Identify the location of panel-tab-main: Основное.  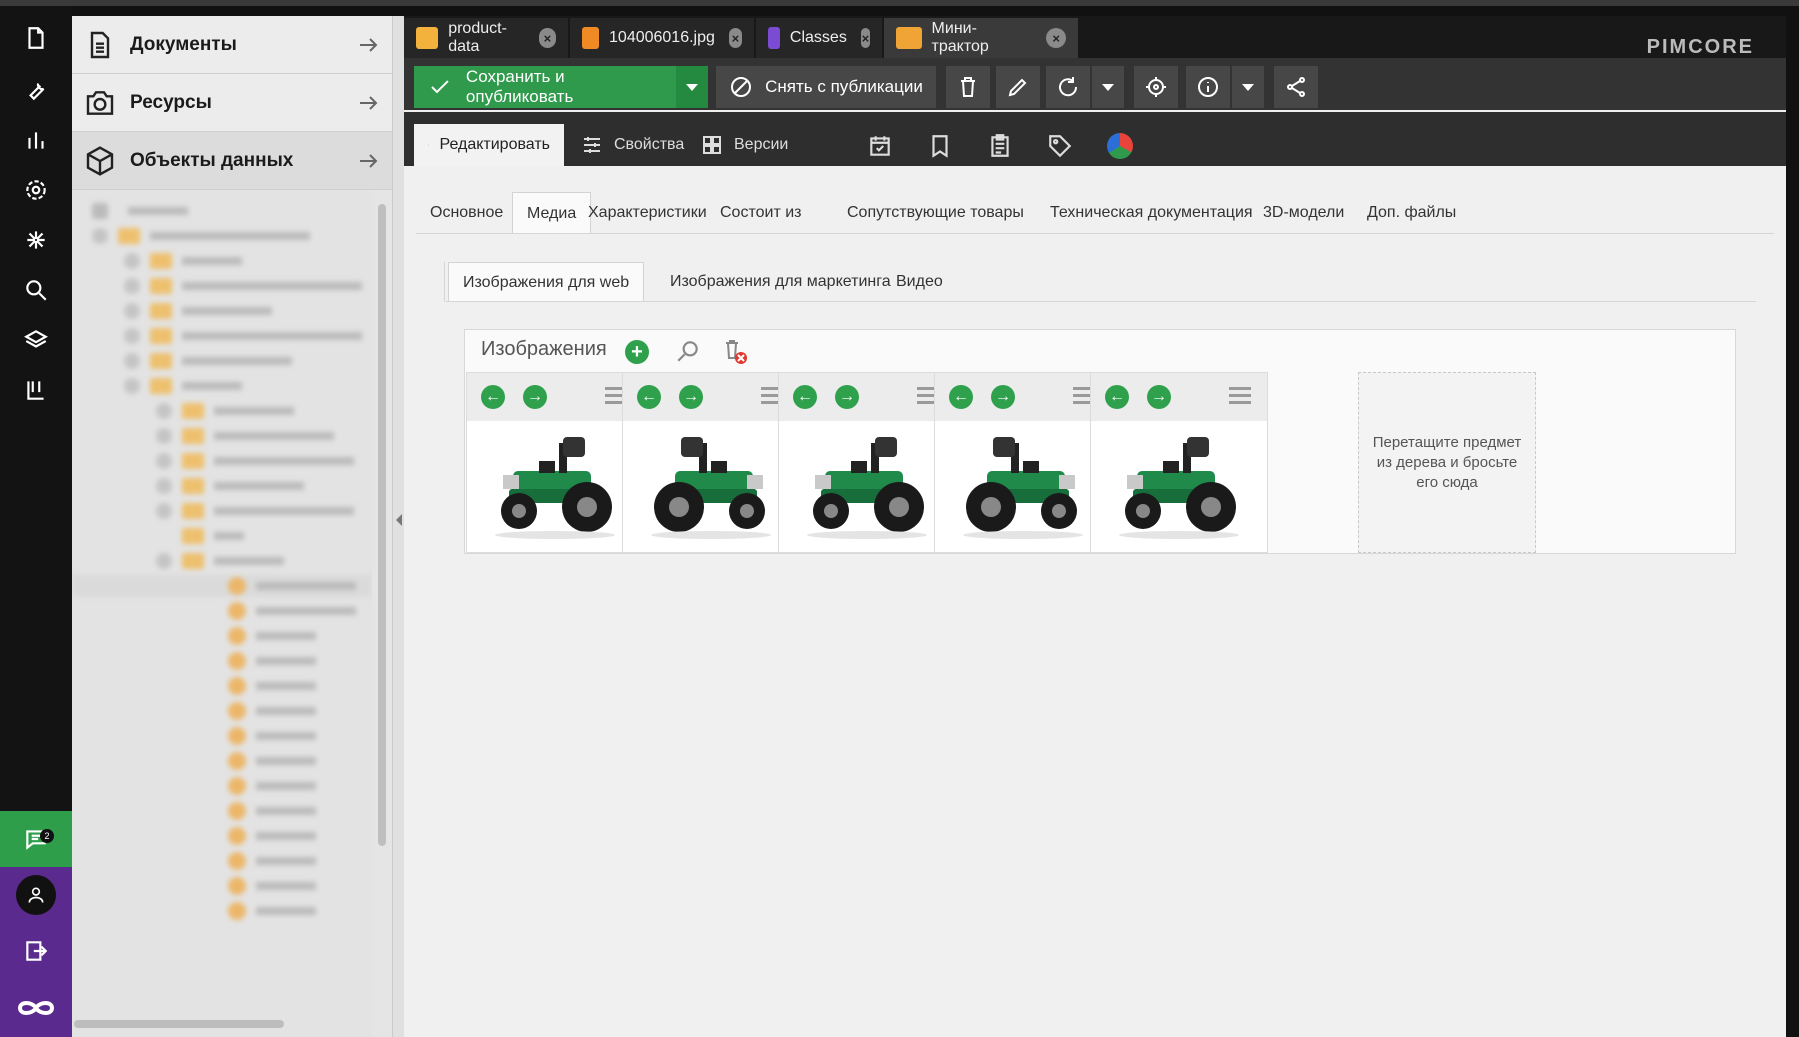
(466, 213).